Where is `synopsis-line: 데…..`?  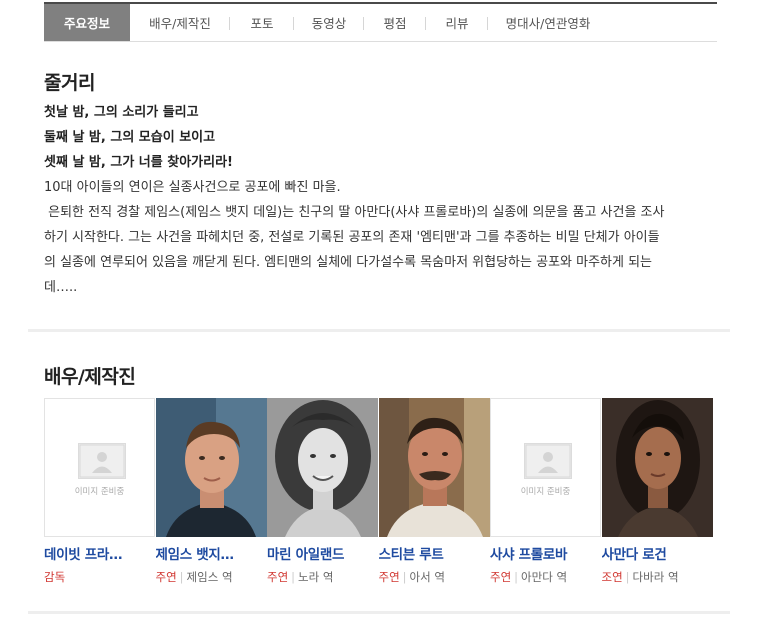
synopsis-line: 데….. is located at coordinates (61, 287).